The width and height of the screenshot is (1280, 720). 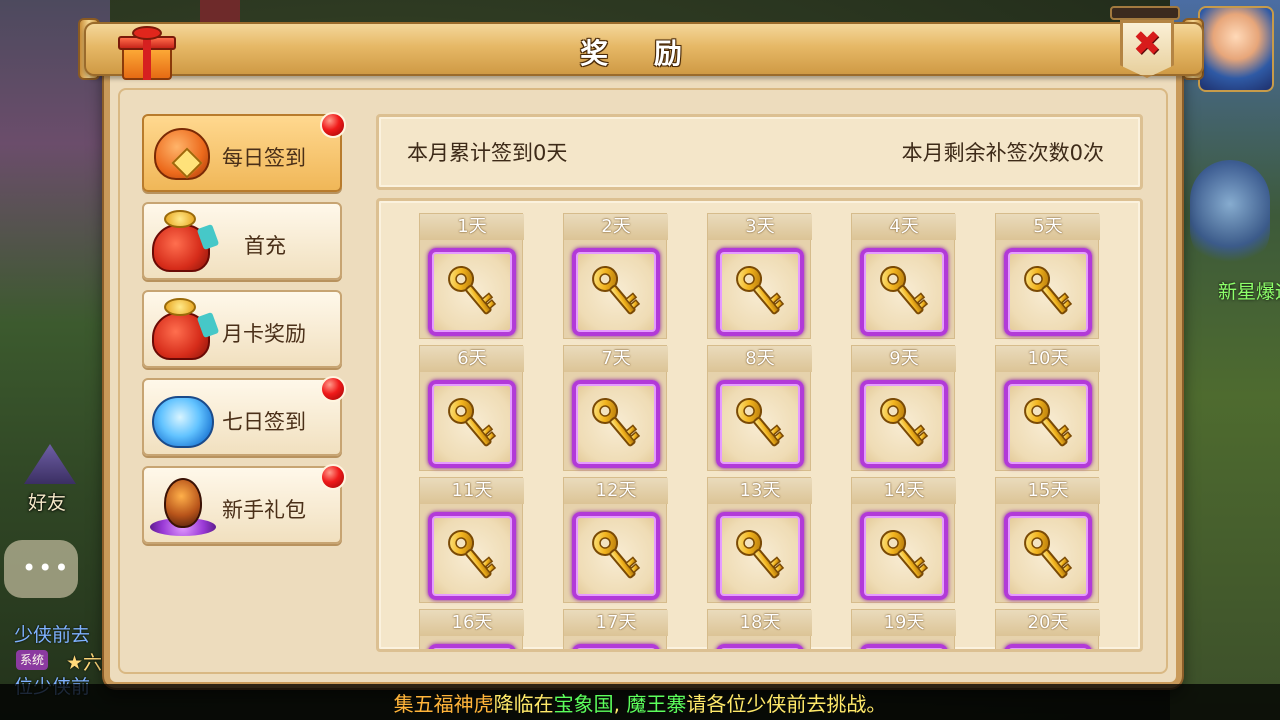 What do you see at coordinates (1249, 292) in the screenshot?
I see `scene-npc-text: 新星爆远征派` at bounding box center [1249, 292].